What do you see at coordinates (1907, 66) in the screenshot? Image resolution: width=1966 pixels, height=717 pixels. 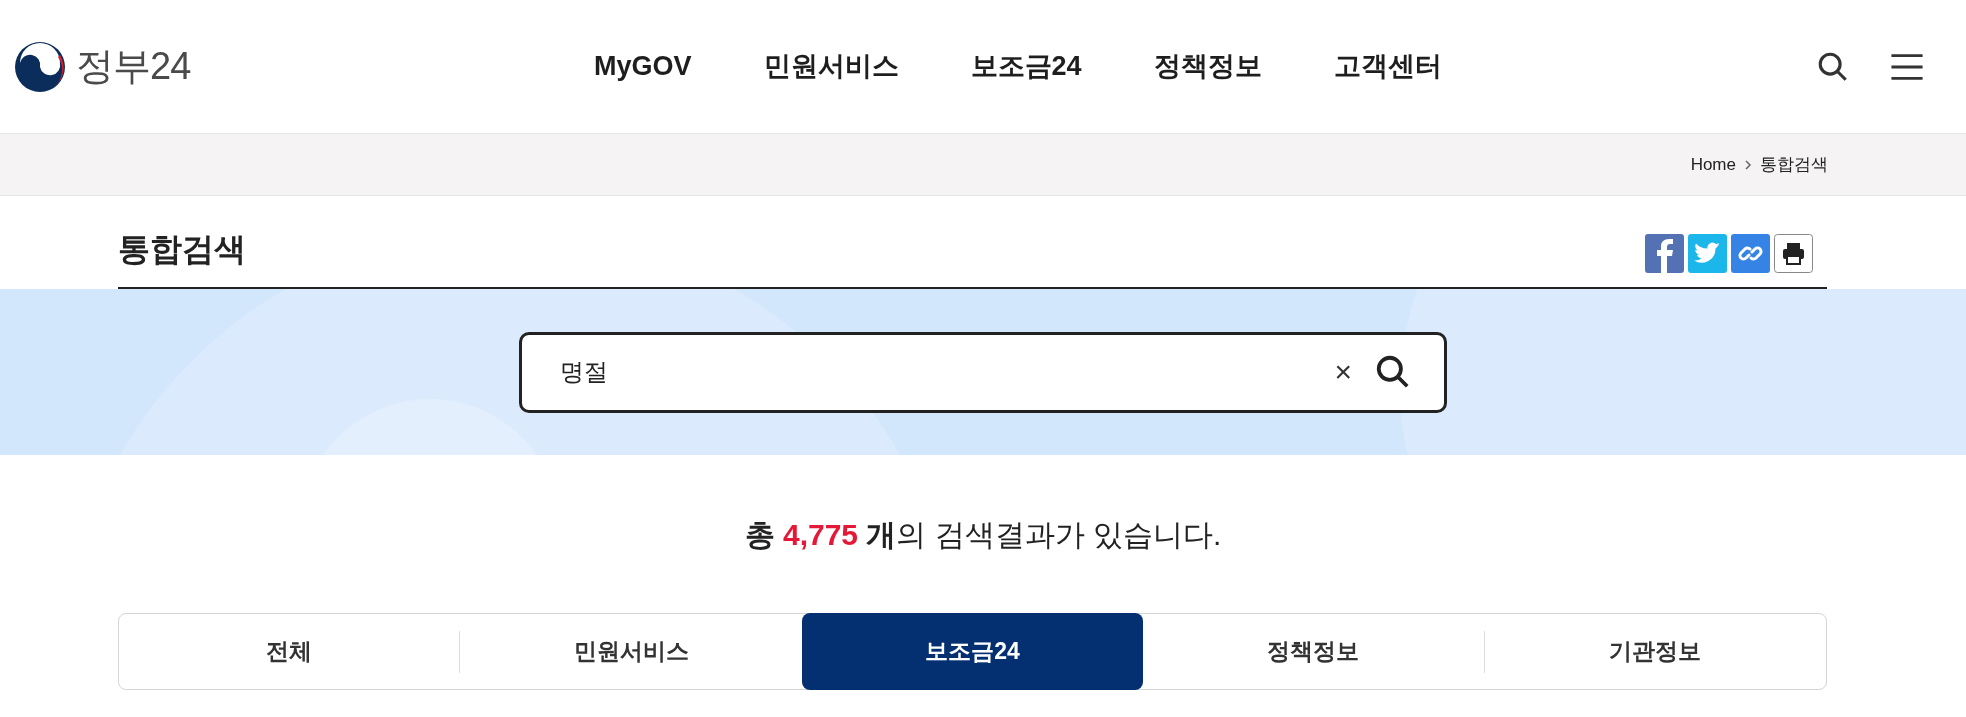 I see `menu-icon` at bounding box center [1907, 66].